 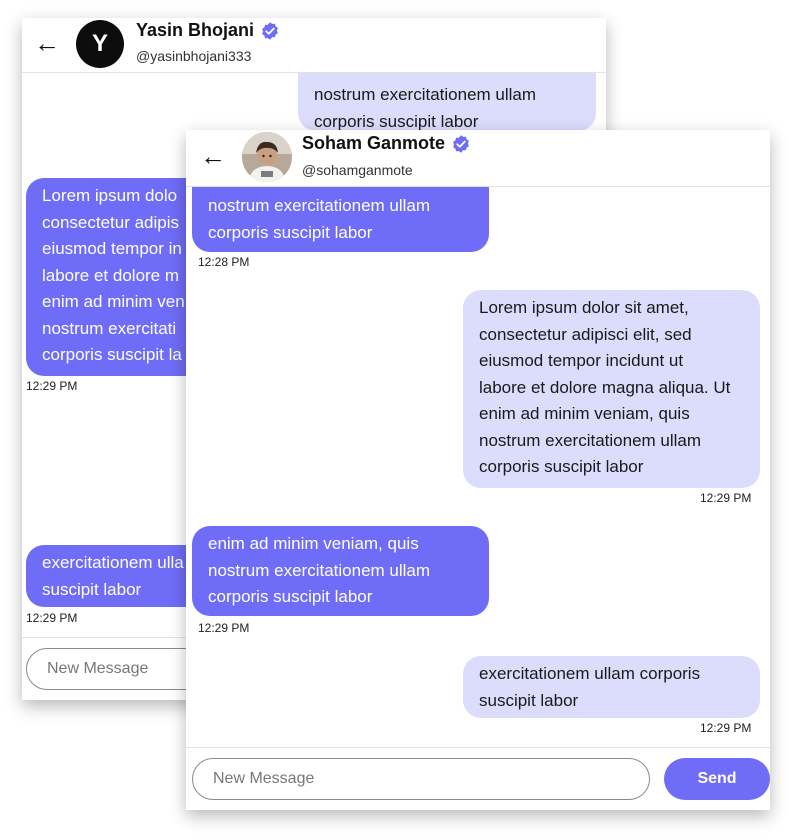 What do you see at coordinates (194, 56) in the screenshot?
I see `contact-handle: @yasinbhojani333` at bounding box center [194, 56].